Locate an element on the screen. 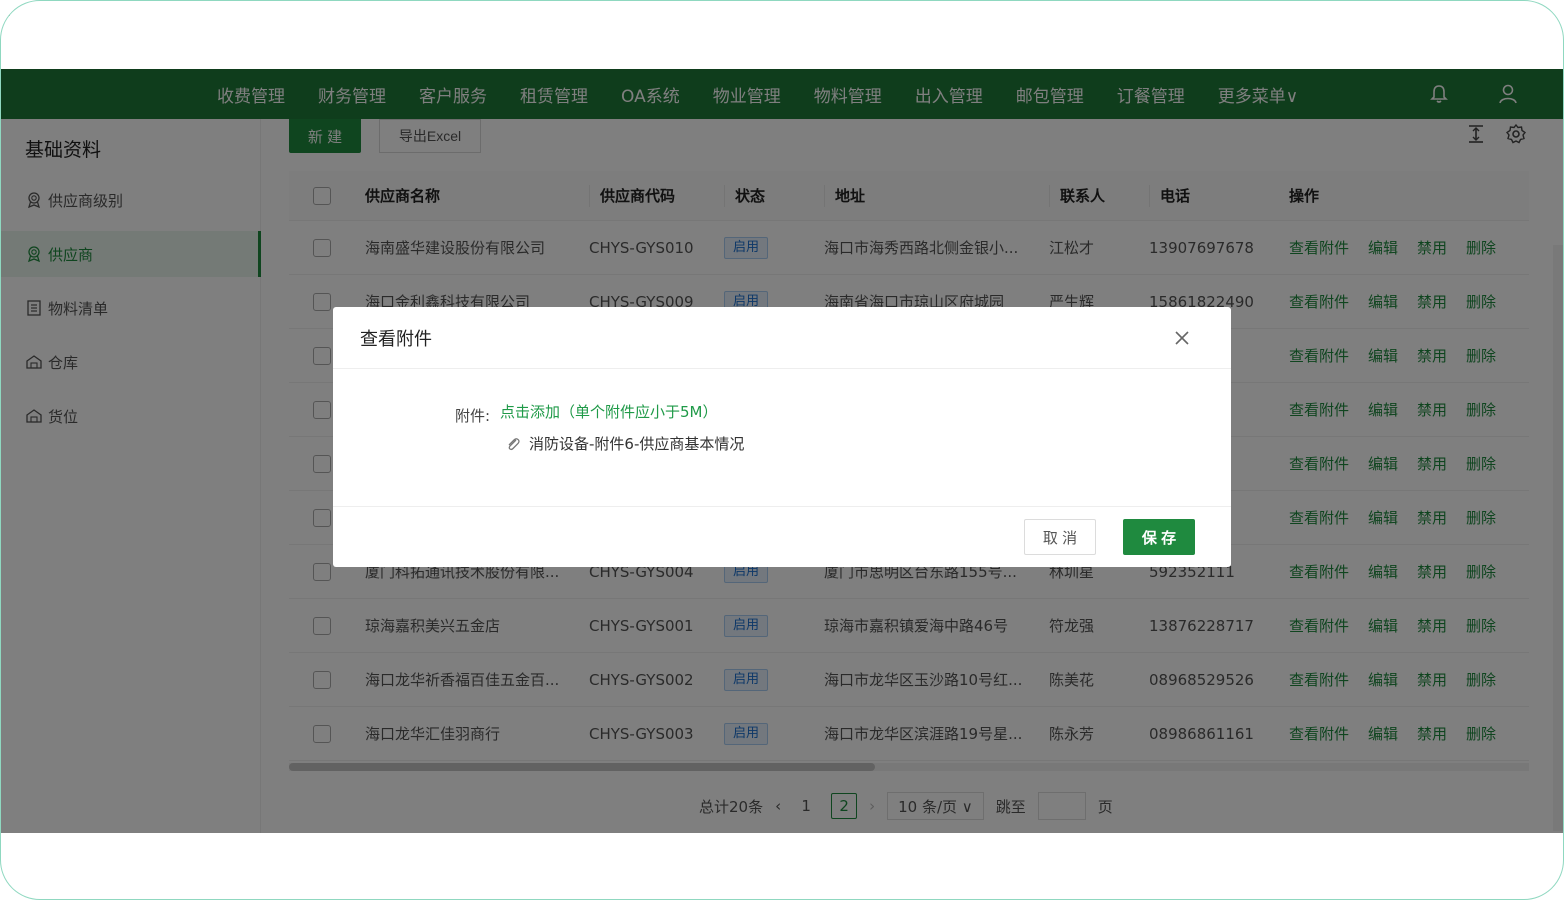 This screenshot has width=1564, height=900. save-button: 保 存 is located at coordinates (1159, 537).